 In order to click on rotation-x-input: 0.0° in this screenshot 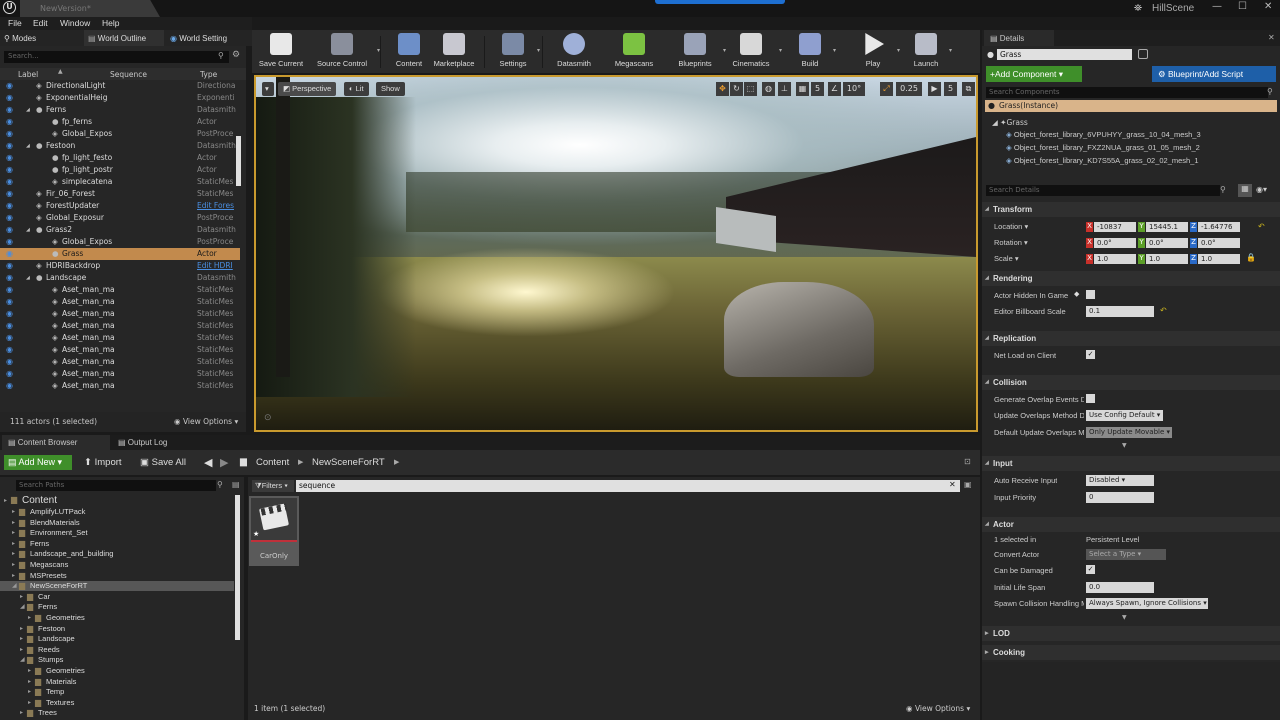, I will do `click(1115, 243)`.